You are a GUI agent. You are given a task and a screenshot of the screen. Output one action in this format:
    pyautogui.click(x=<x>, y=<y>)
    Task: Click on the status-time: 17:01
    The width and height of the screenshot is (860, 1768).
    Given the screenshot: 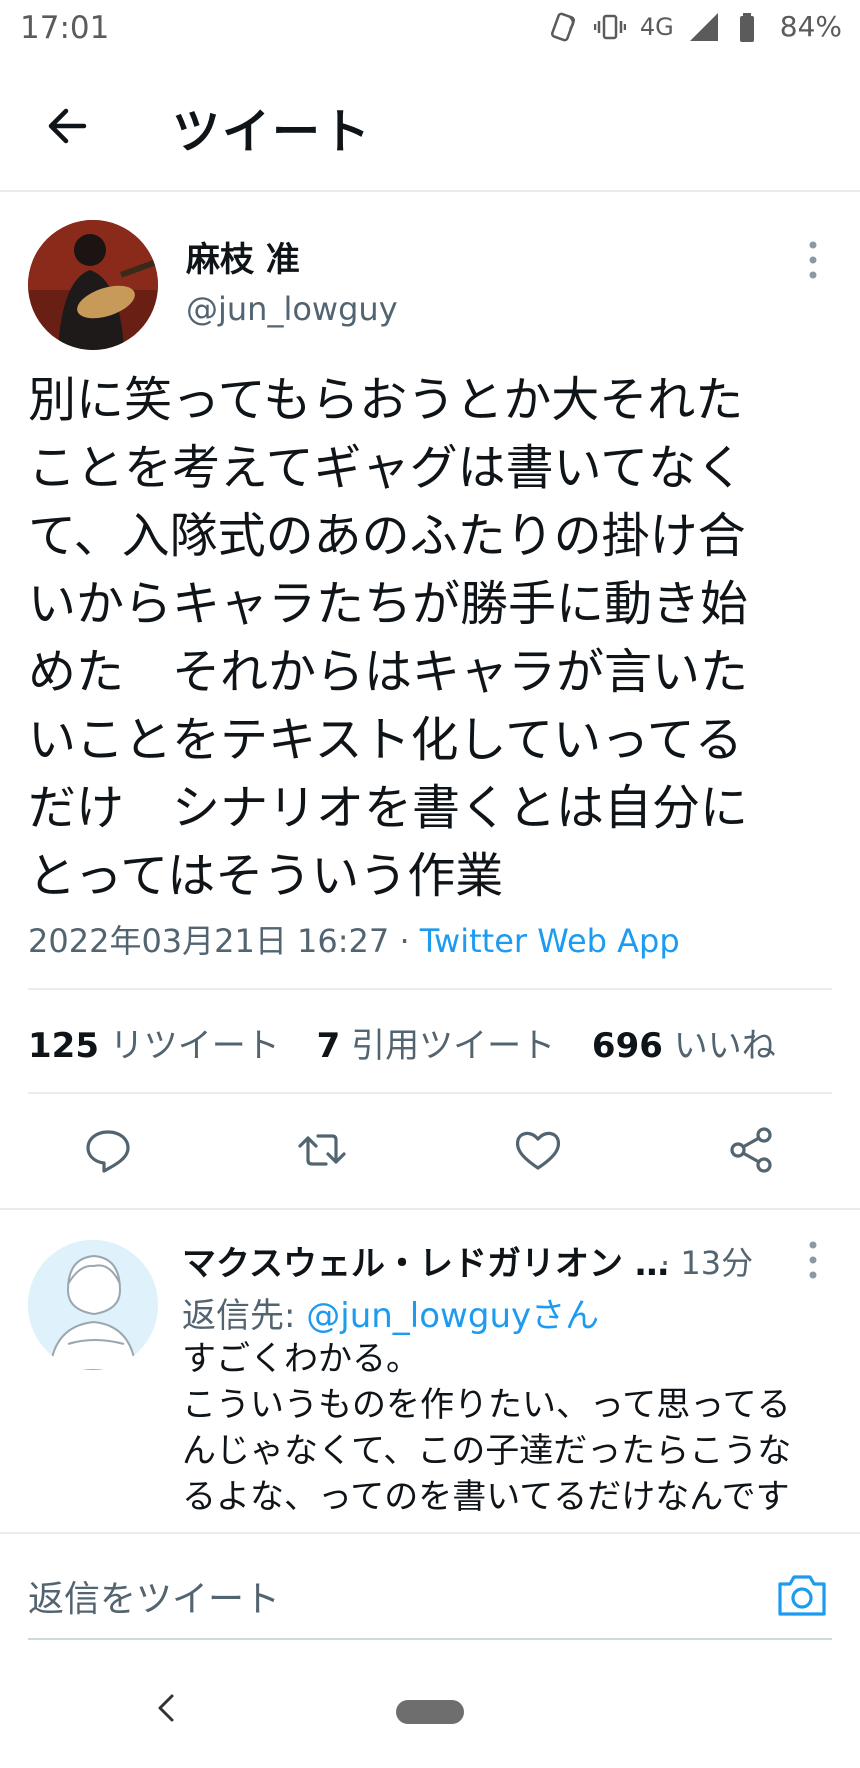 What is the action you would take?
    pyautogui.click(x=65, y=28)
    